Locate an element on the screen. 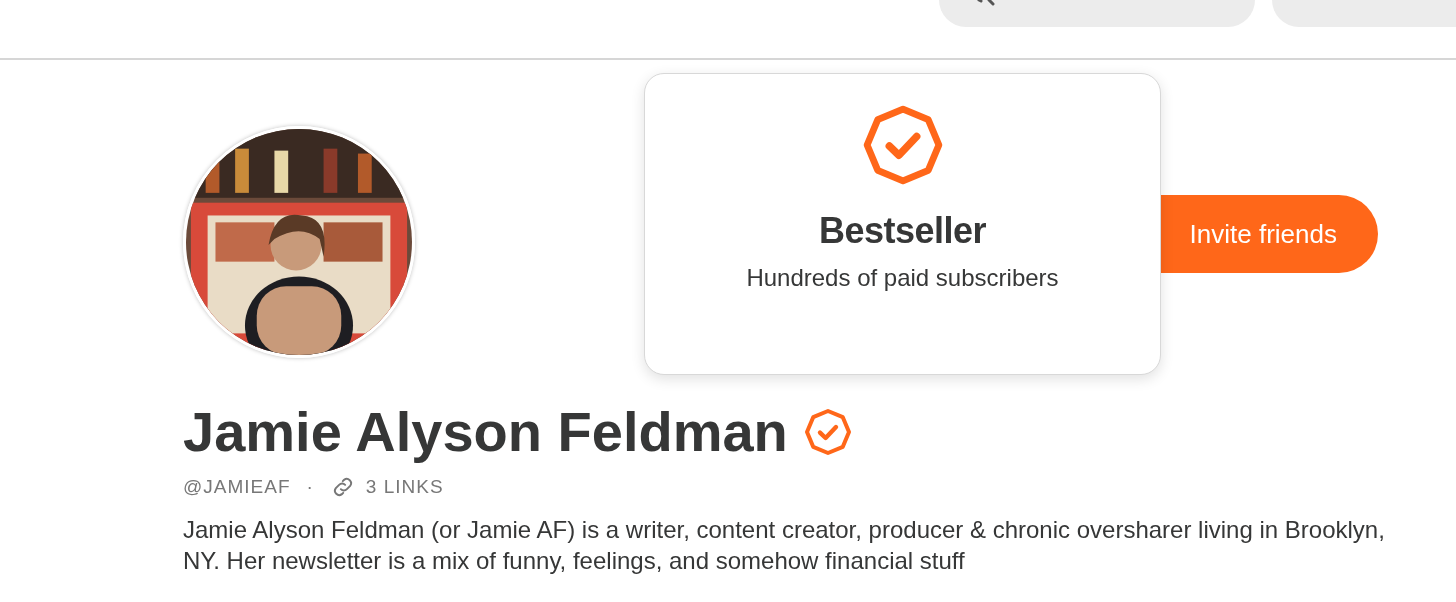 This screenshot has height=602, width=1456. links-link: 3 LINKS is located at coordinates (386, 487).